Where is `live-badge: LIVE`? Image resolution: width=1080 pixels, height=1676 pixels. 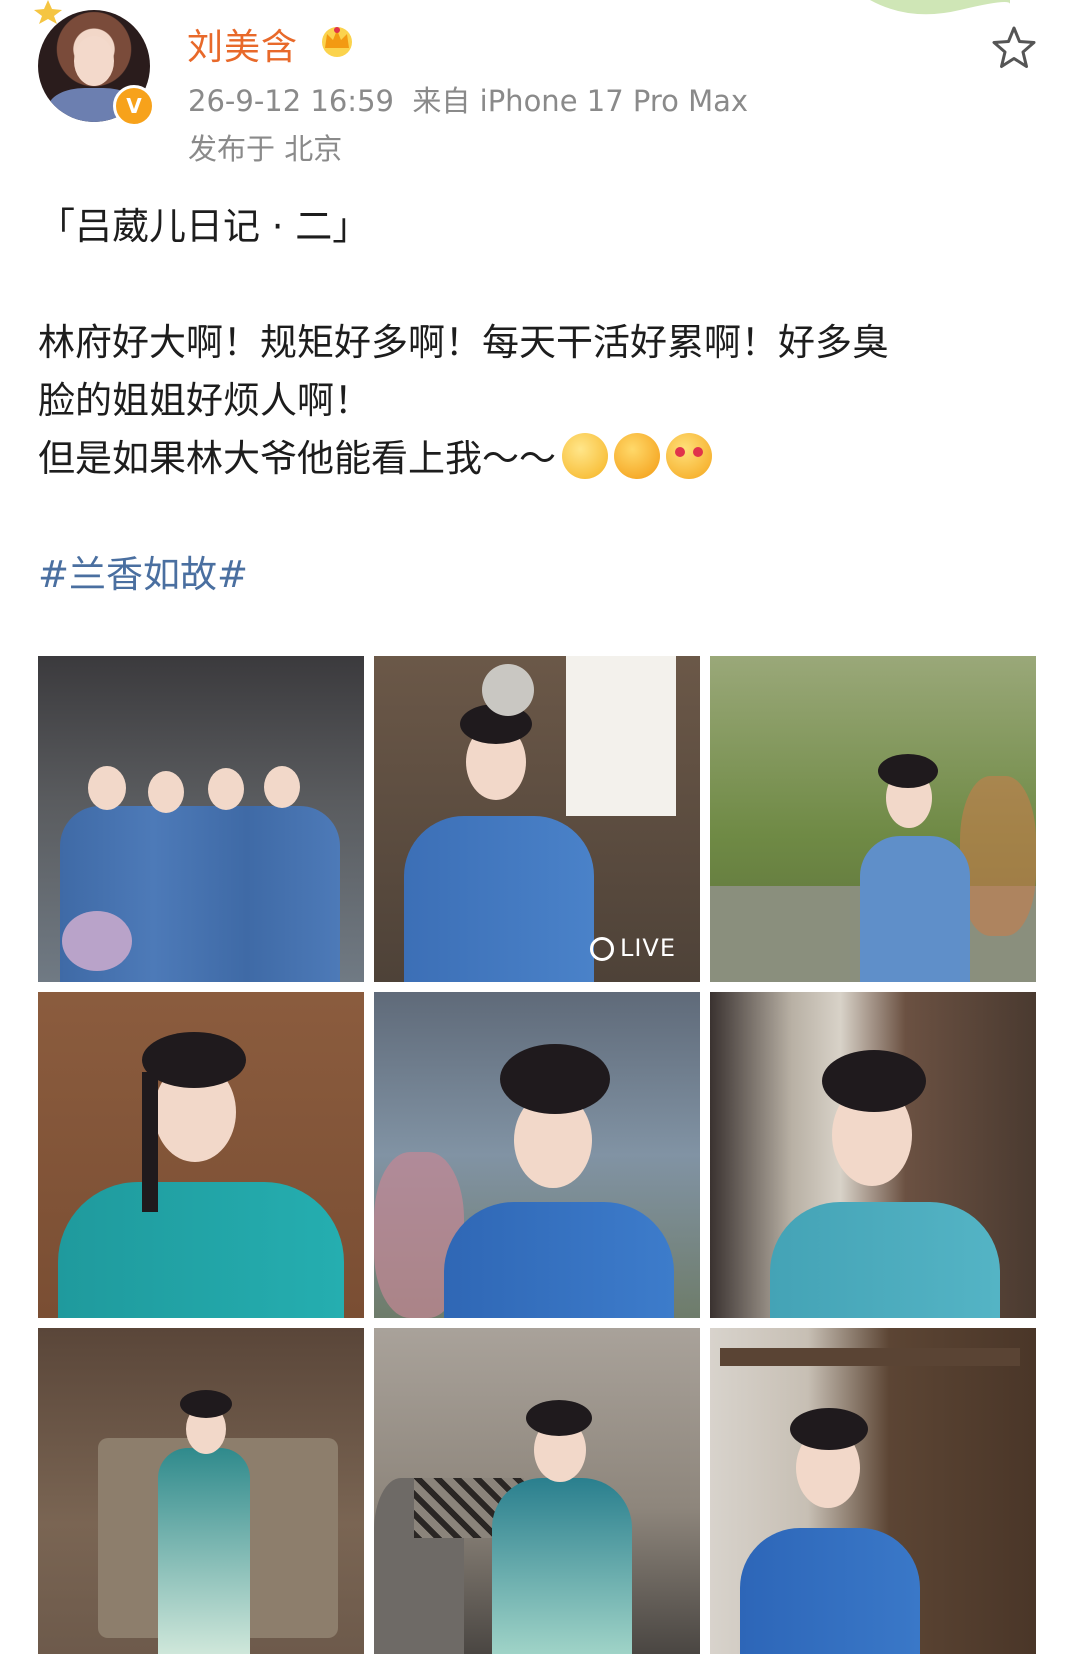
live-badge: LIVE is located at coordinates (632, 948).